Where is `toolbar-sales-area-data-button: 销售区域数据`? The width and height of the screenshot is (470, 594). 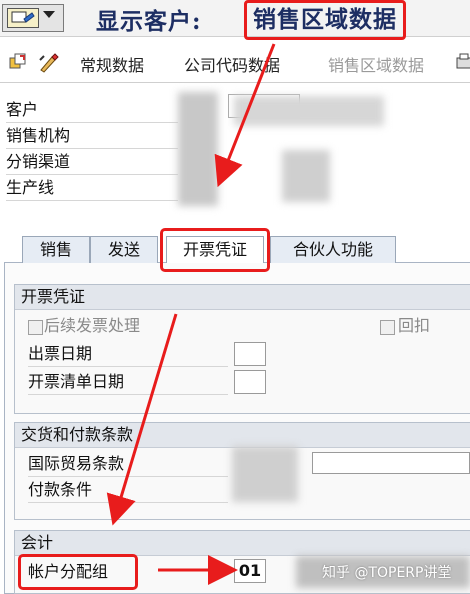
toolbar-sales-area-data-button: 销售区域数据 is located at coordinates (376, 65).